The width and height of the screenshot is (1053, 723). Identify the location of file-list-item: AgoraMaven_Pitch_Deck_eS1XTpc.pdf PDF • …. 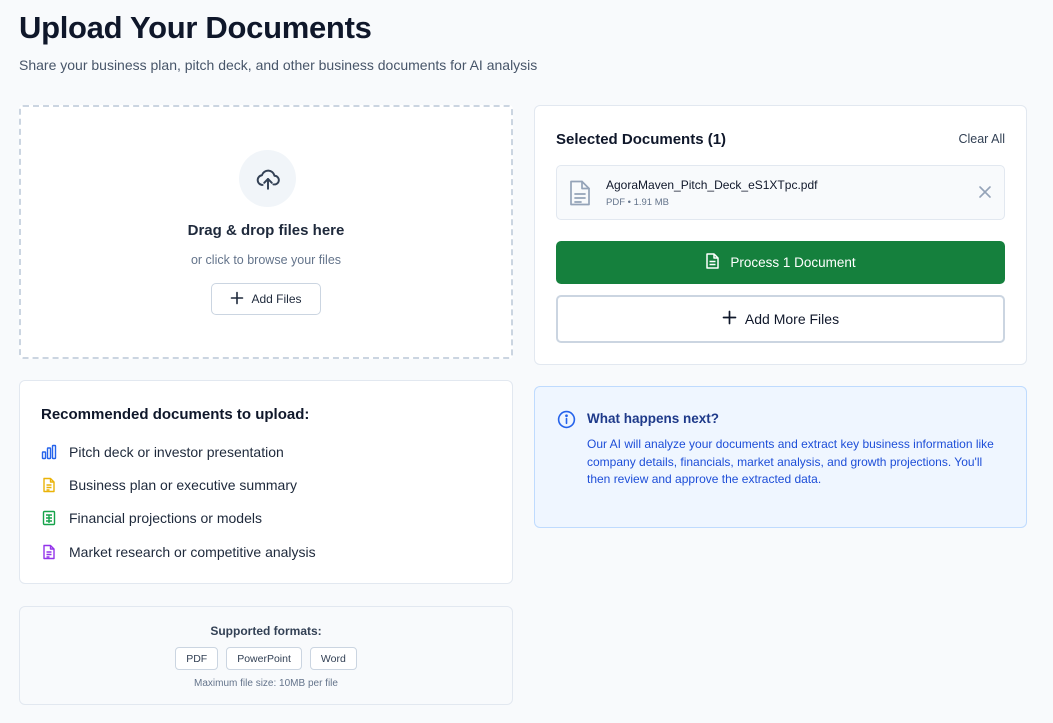
(780, 192).